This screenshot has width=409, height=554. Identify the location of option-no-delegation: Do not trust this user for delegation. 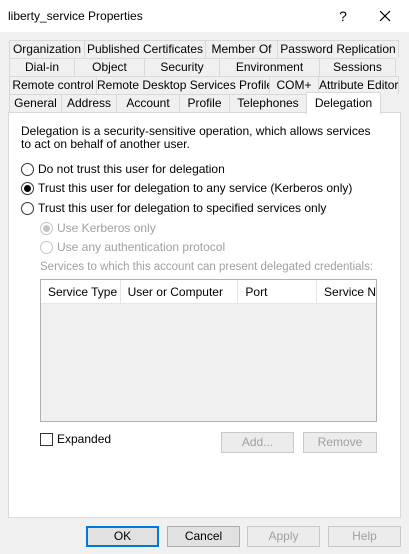
(123, 169).